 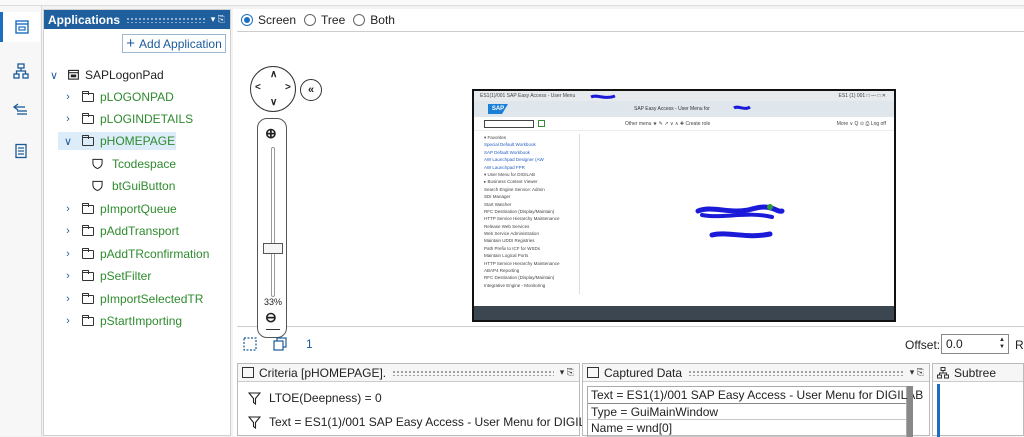 What do you see at coordinates (106, 75) in the screenshot?
I see `tree-node-saplogonpad: ∨ SAPLogonPad` at bounding box center [106, 75].